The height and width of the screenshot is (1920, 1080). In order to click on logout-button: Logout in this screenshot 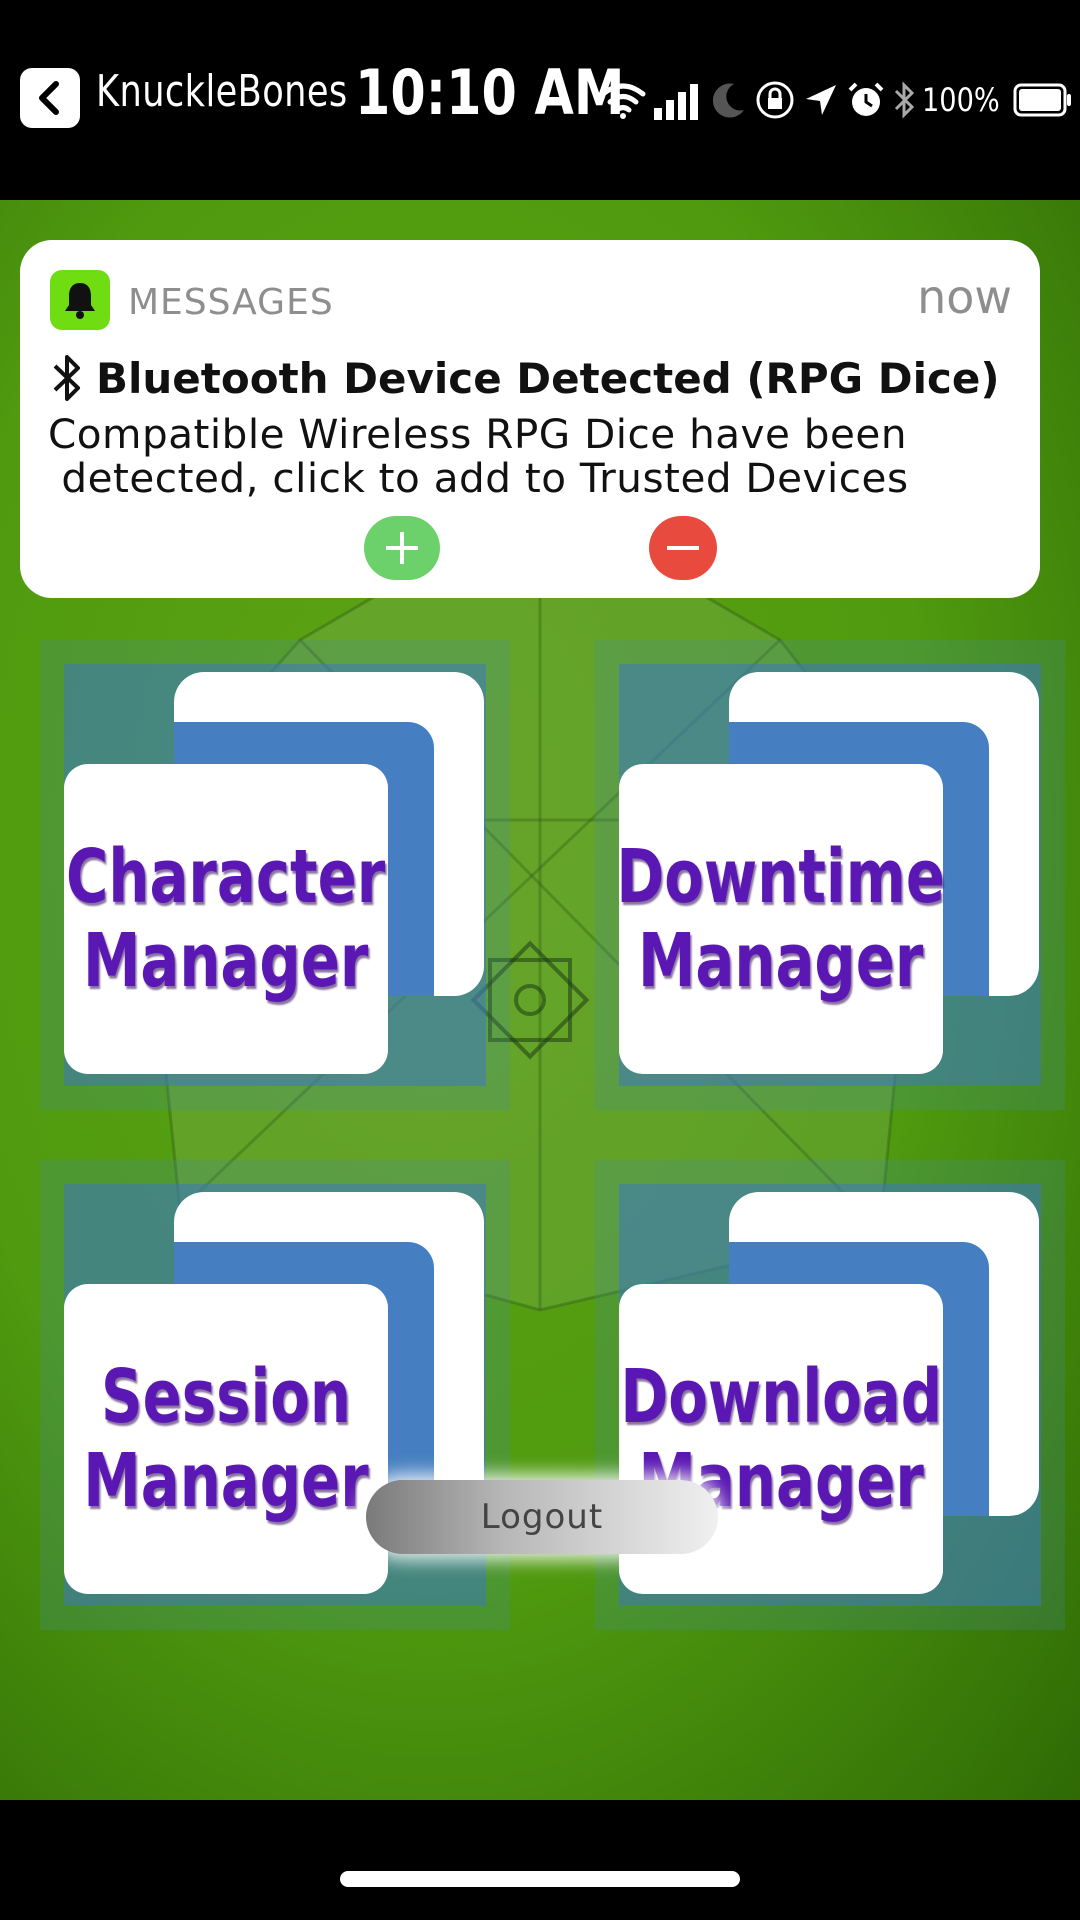, I will do `click(542, 1517)`.